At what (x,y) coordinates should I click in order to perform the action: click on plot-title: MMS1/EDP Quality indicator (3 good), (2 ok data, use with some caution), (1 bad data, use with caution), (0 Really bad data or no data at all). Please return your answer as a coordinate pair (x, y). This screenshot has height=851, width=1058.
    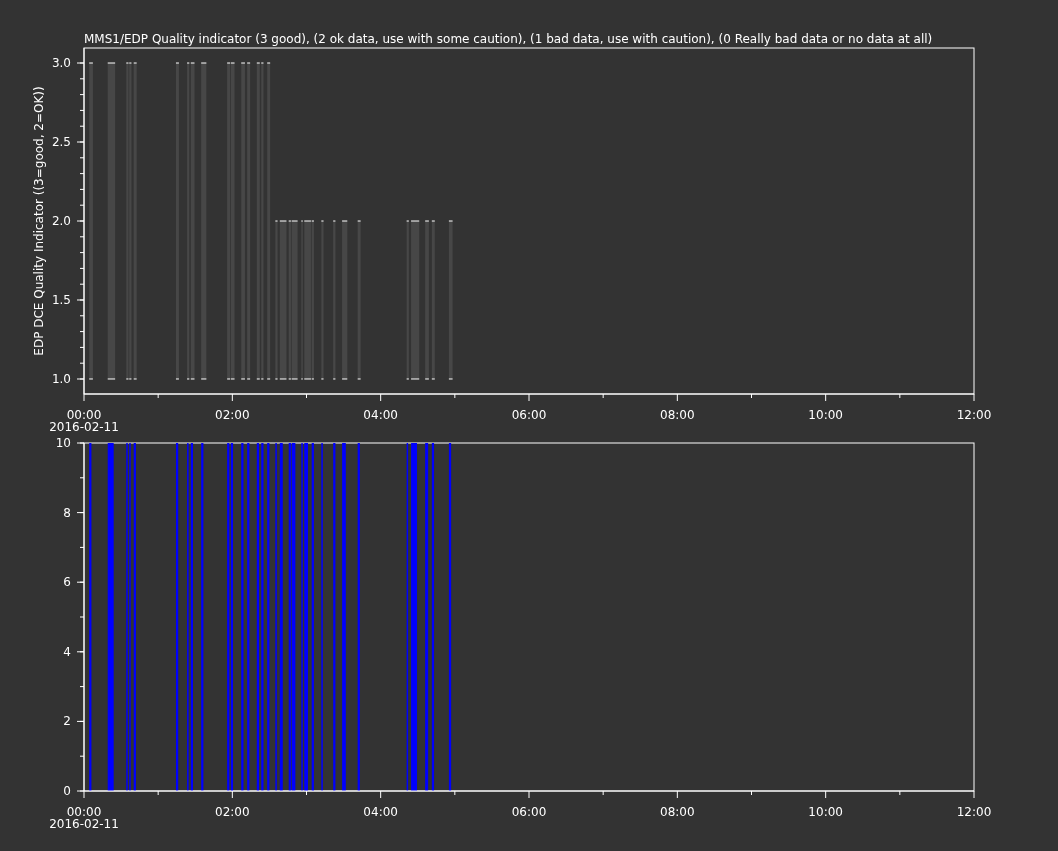
    Looking at the image, I should click on (508, 39).